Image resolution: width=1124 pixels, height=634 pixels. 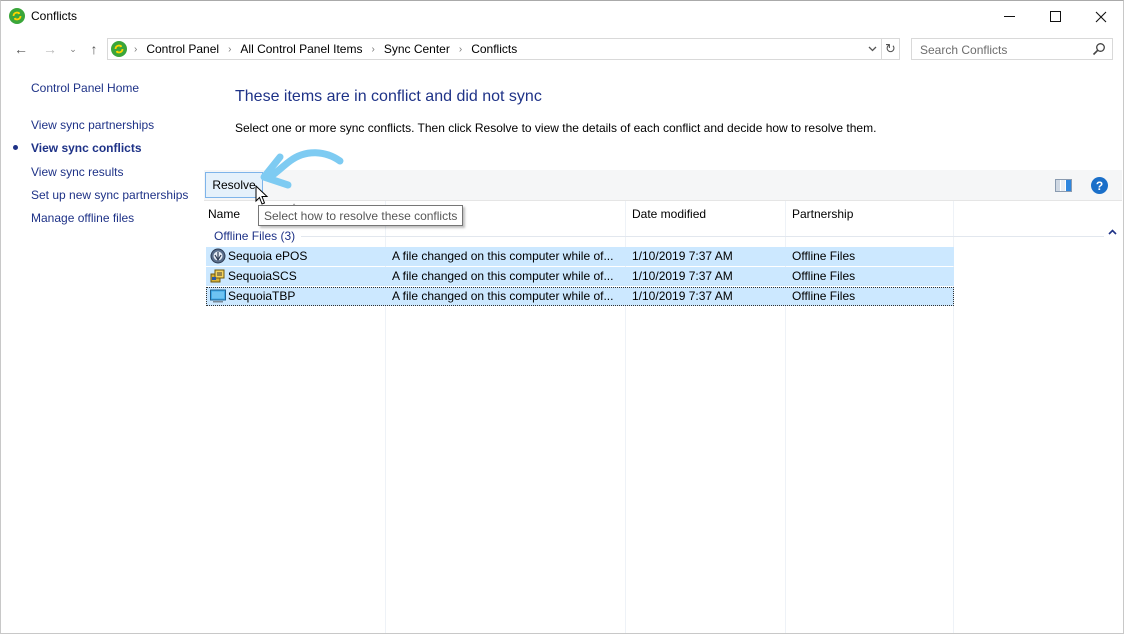 What do you see at coordinates (218, 296) in the screenshot?
I see `monitor-icon` at bounding box center [218, 296].